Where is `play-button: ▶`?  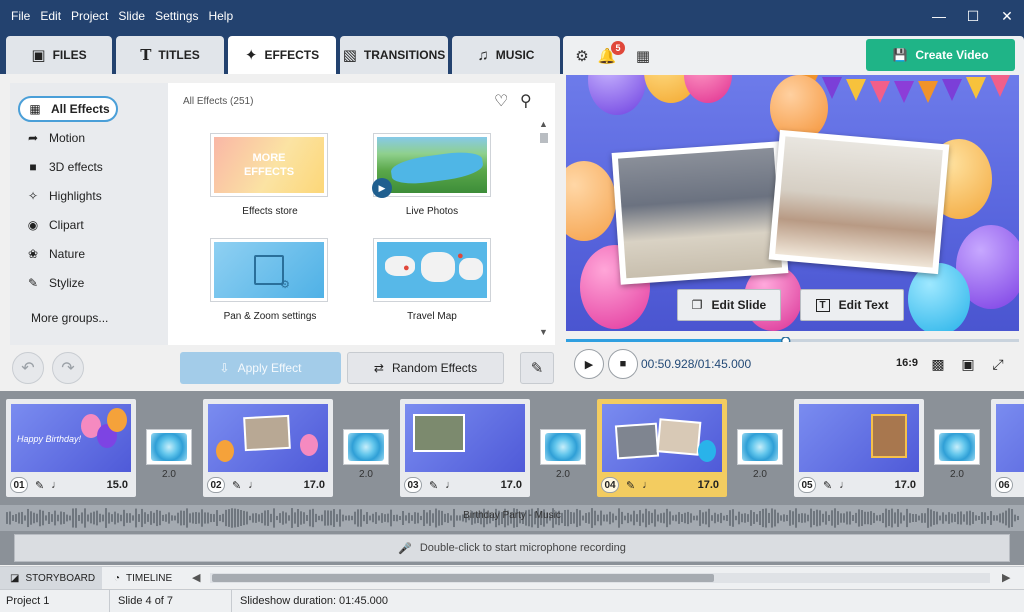
play-button: ▶ is located at coordinates (589, 364).